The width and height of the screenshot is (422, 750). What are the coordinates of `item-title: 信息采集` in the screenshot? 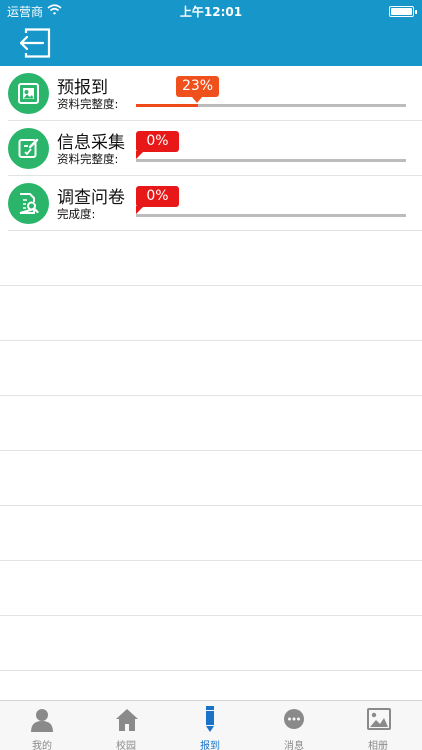 It's located at (91, 143).